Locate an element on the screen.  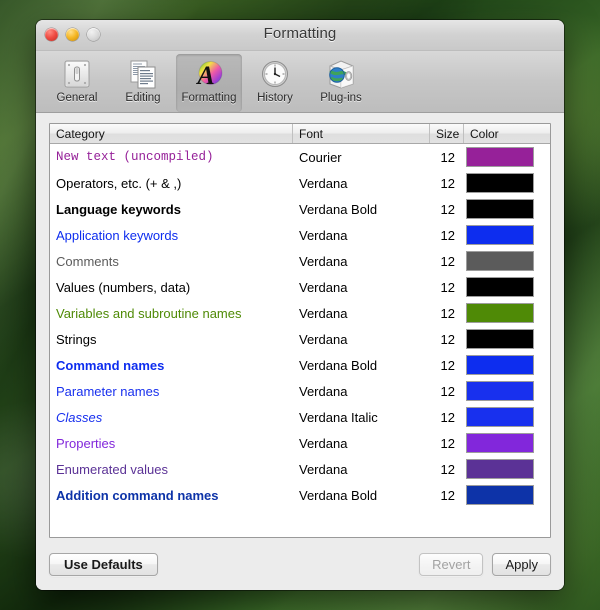
column-header-category: Category is located at coordinates (171, 133).